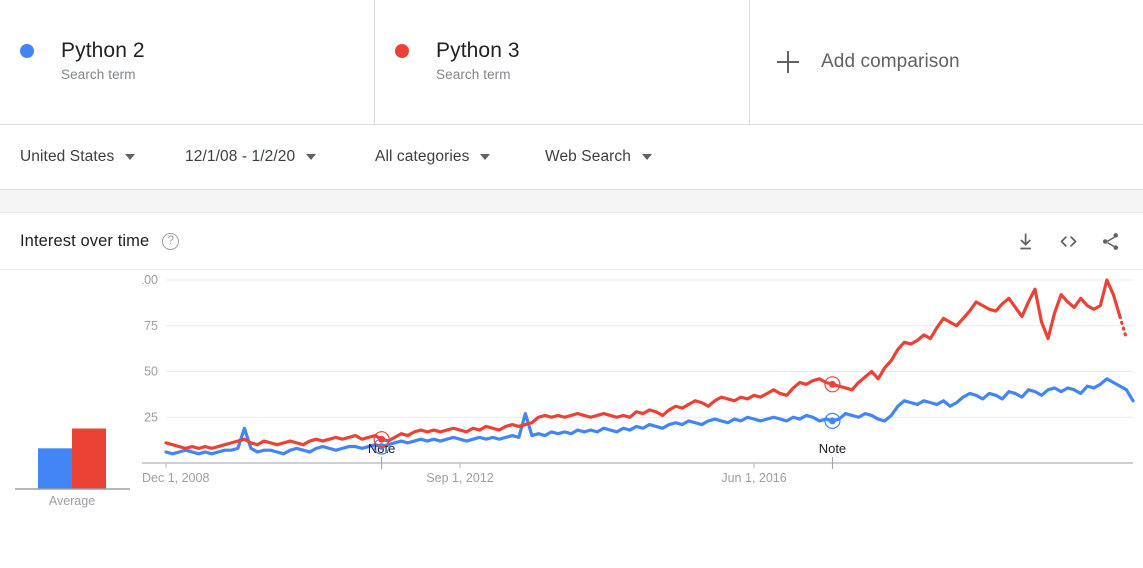 The image size is (1143, 568). Describe the element at coordinates (103, 50) in the screenshot. I see `search-term-label: Python 2` at that location.